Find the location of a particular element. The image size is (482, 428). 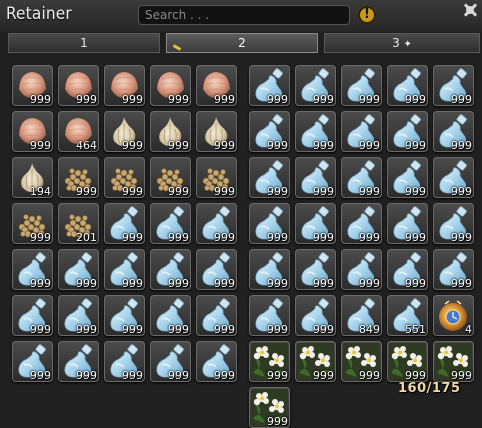

item-quantity: 4 is located at coordinates (468, 329).